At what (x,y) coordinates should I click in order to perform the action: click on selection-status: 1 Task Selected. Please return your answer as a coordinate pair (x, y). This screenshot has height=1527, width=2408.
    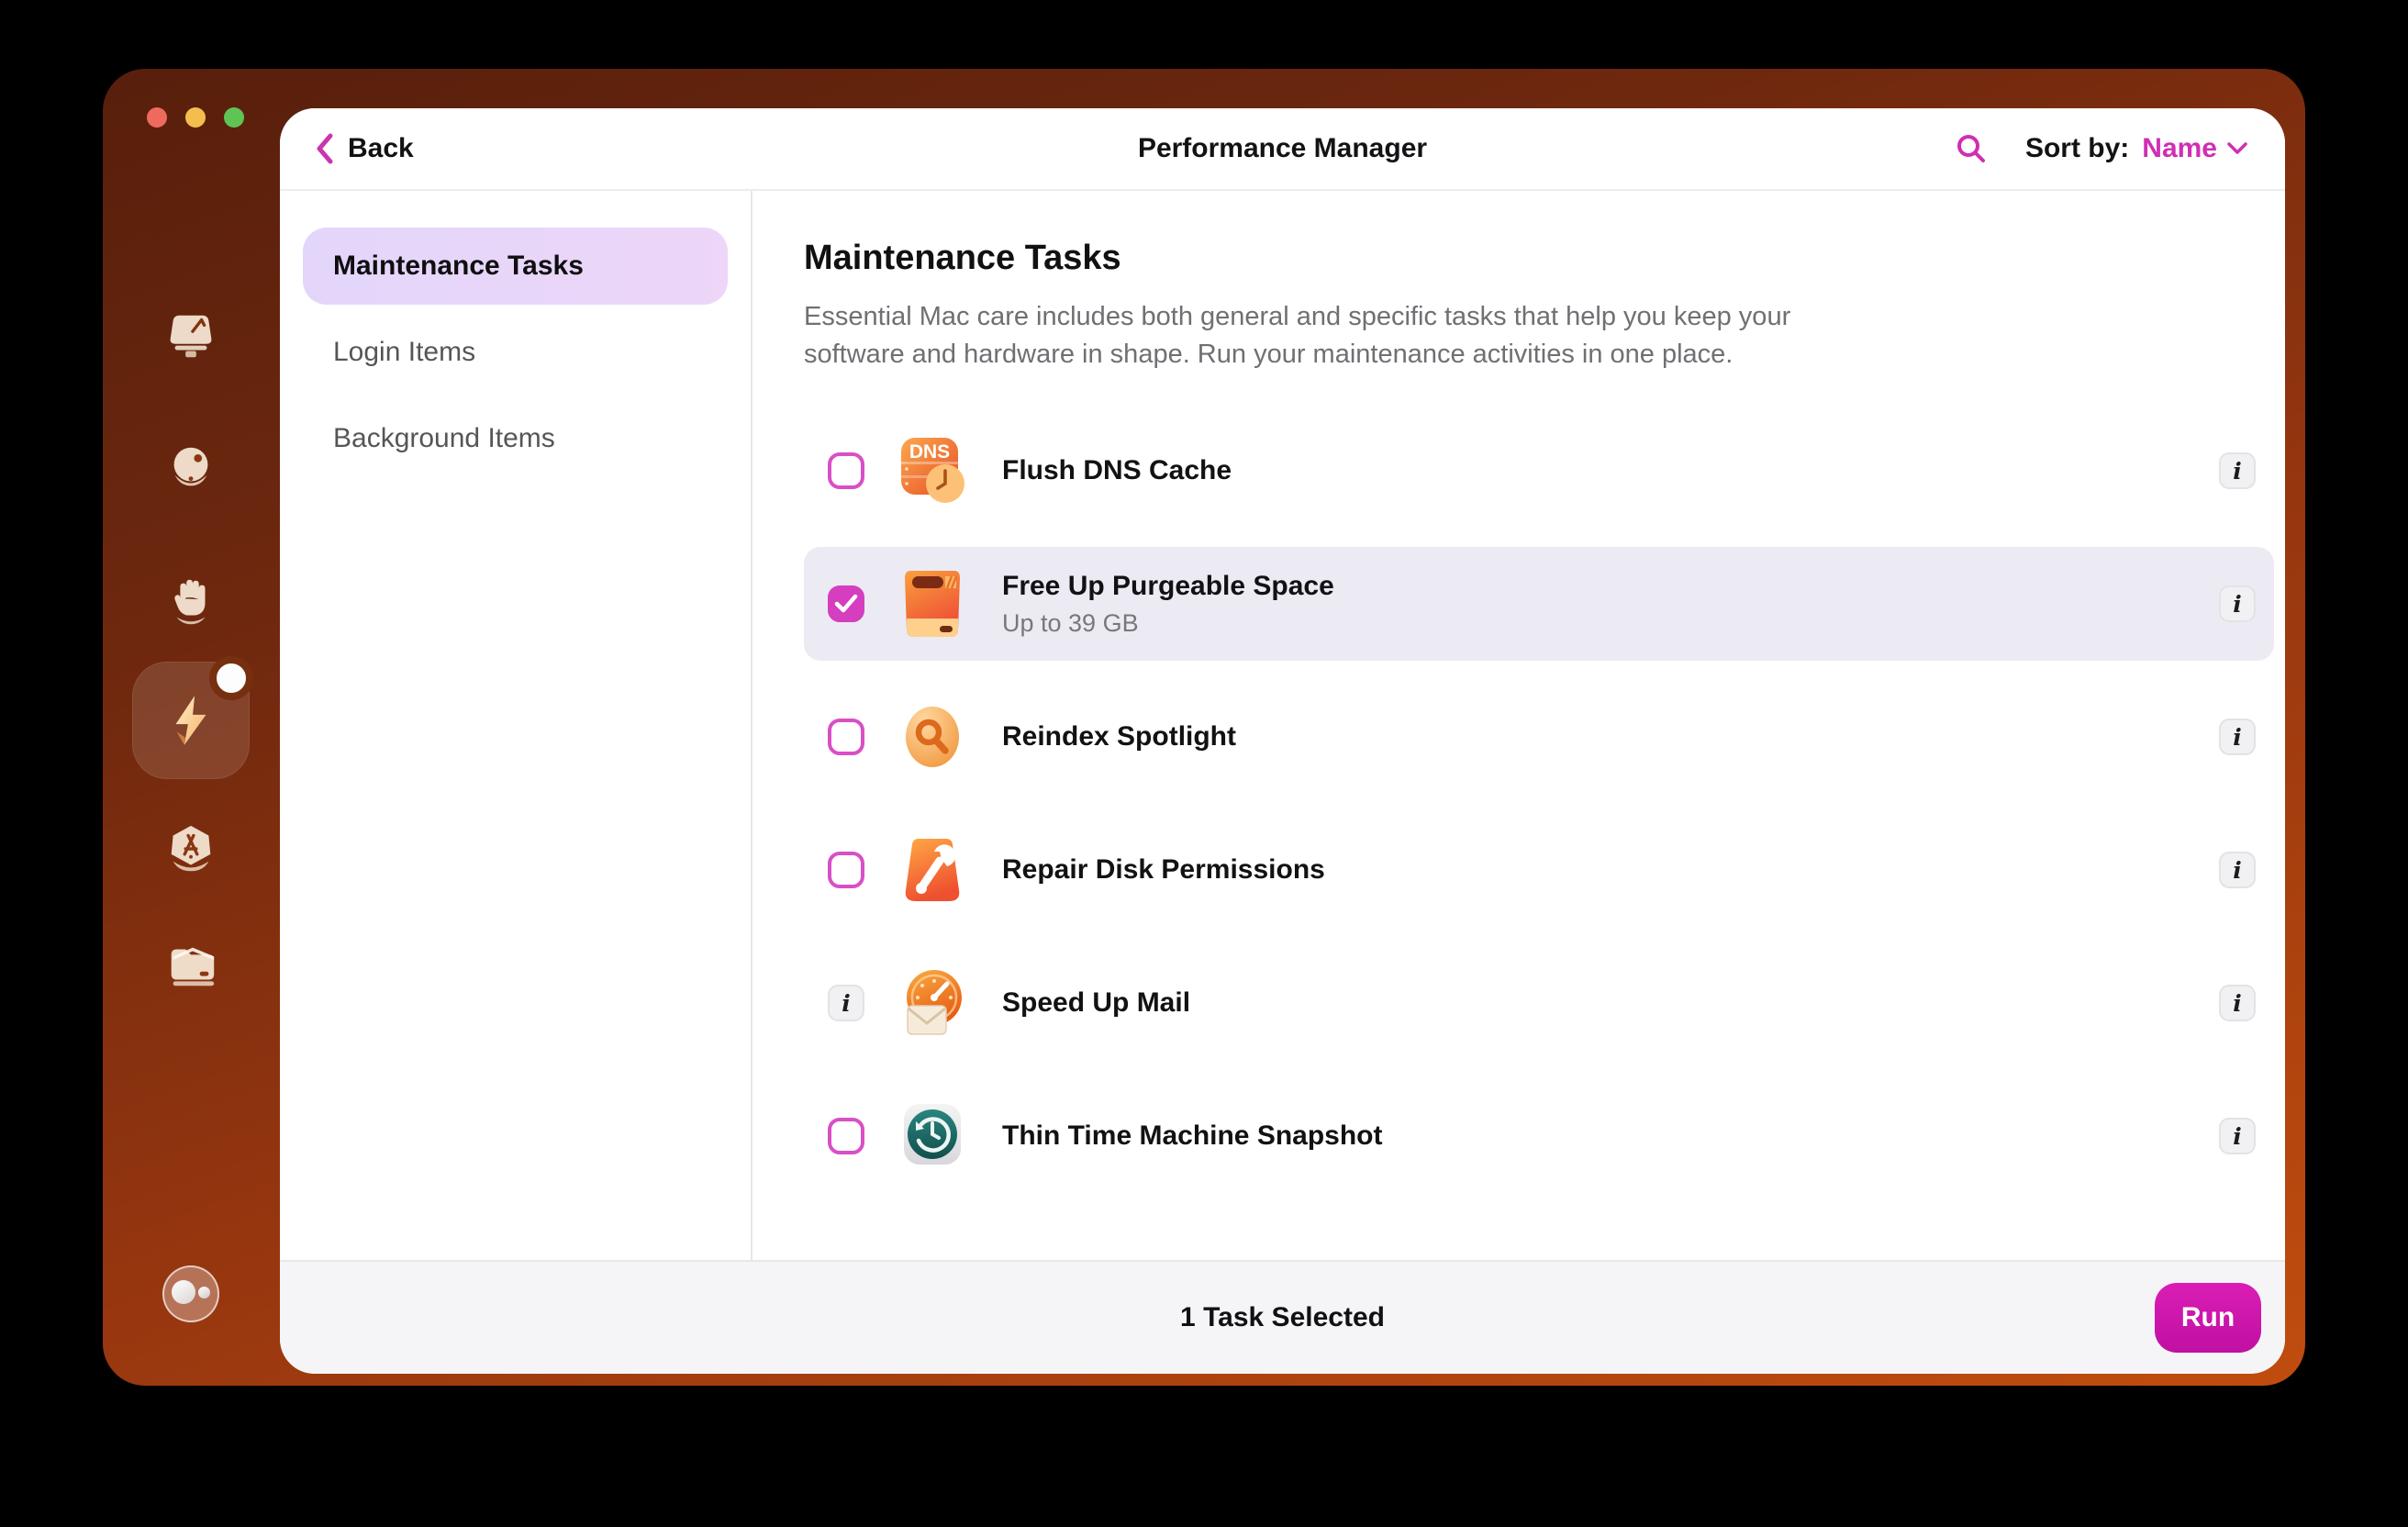
    Looking at the image, I should click on (1283, 1317).